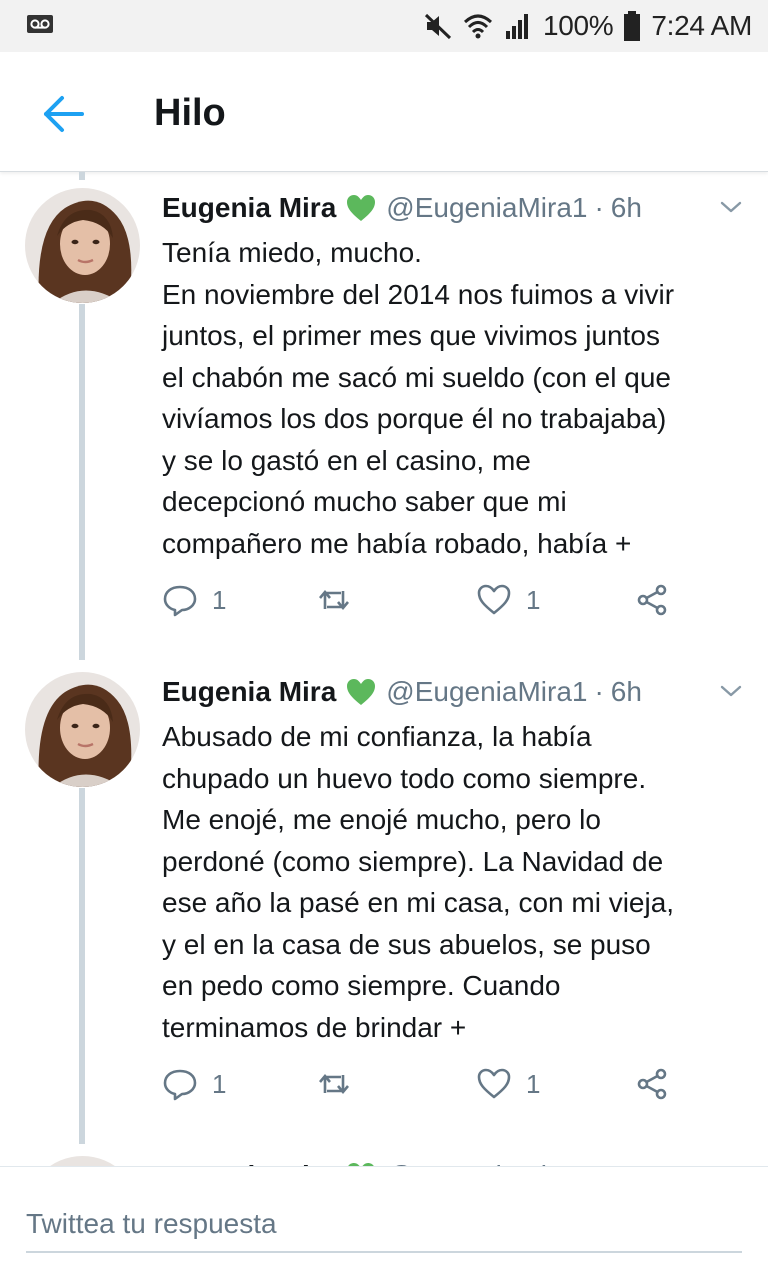  What do you see at coordinates (381, 819) in the screenshot?
I see `tweet-line: Me enojé, me enojé mucho, pero lo` at bounding box center [381, 819].